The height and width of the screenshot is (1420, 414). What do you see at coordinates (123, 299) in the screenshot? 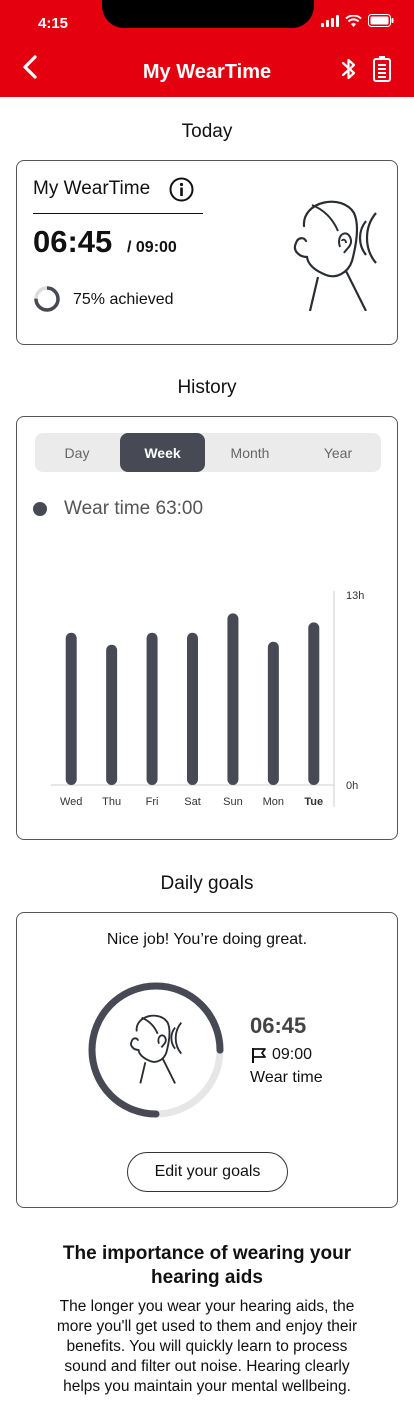
I see `achieved-text: 75% achieved` at bounding box center [123, 299].